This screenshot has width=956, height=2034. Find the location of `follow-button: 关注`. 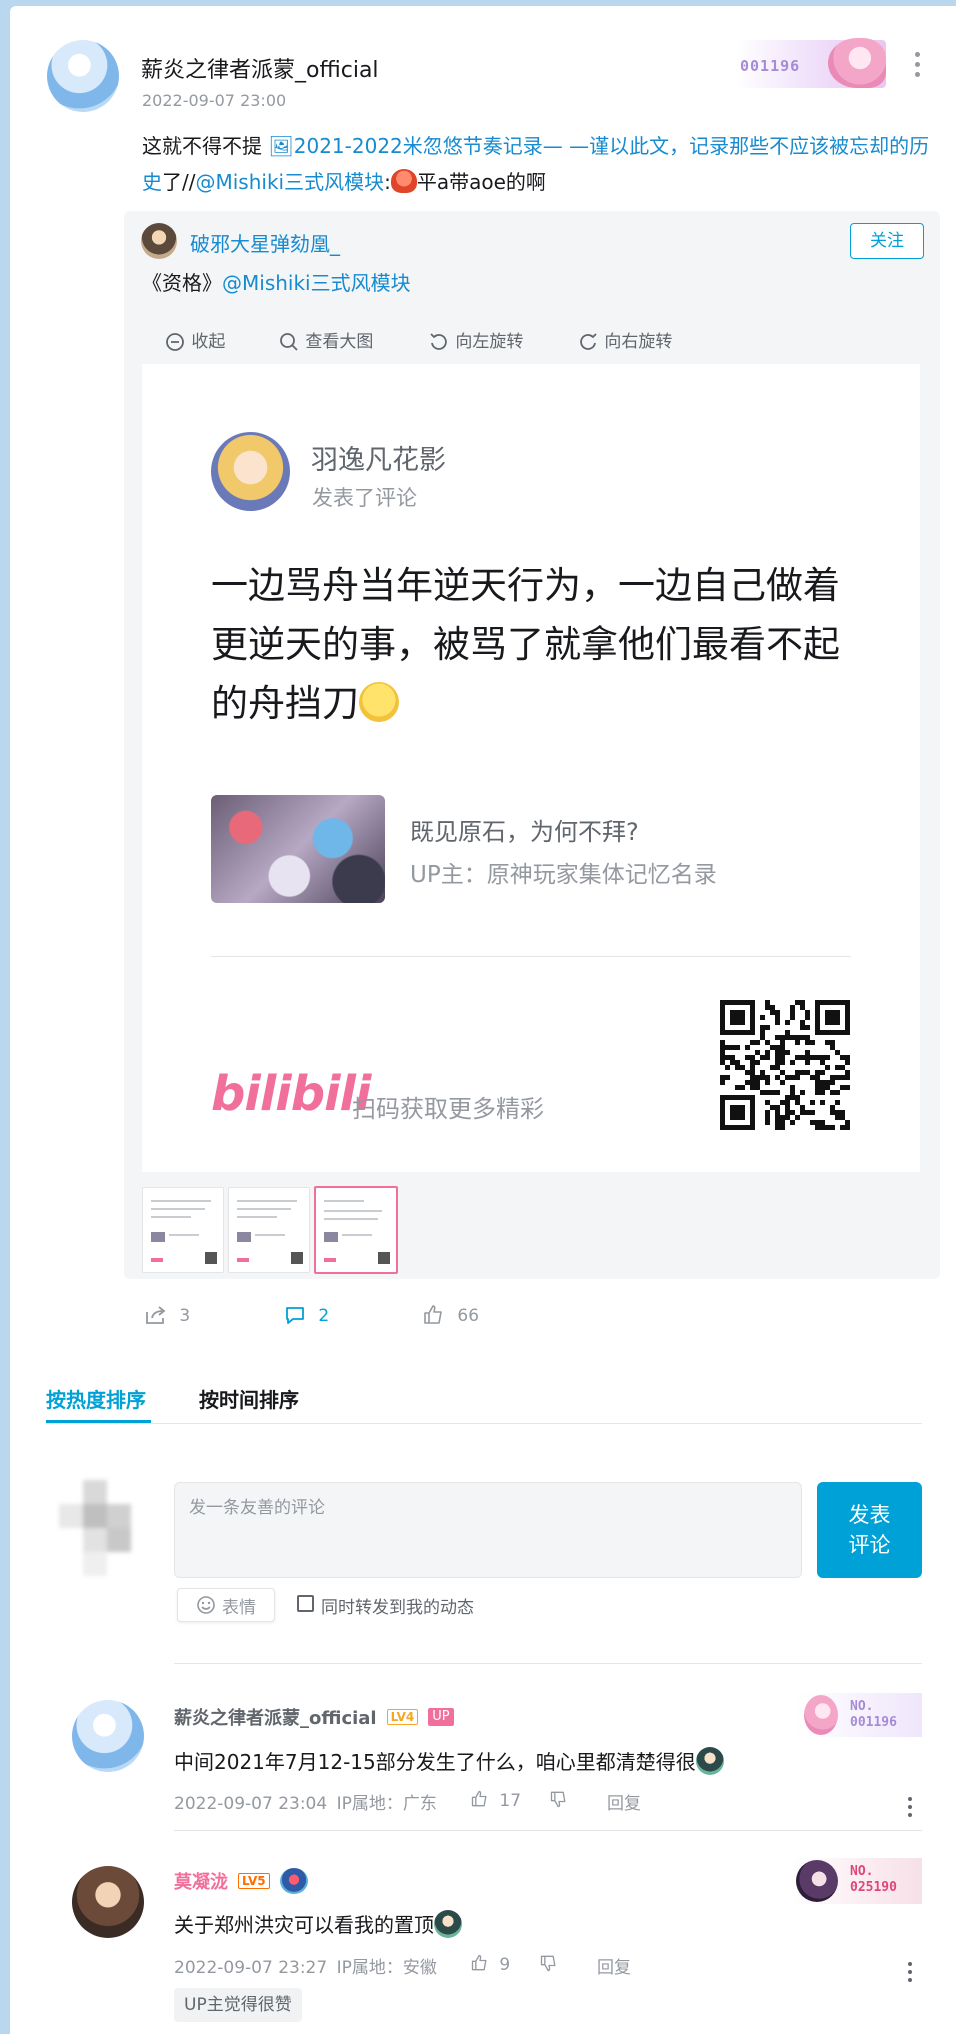

follow-button: 关注 is located at coordinates (887, 241).